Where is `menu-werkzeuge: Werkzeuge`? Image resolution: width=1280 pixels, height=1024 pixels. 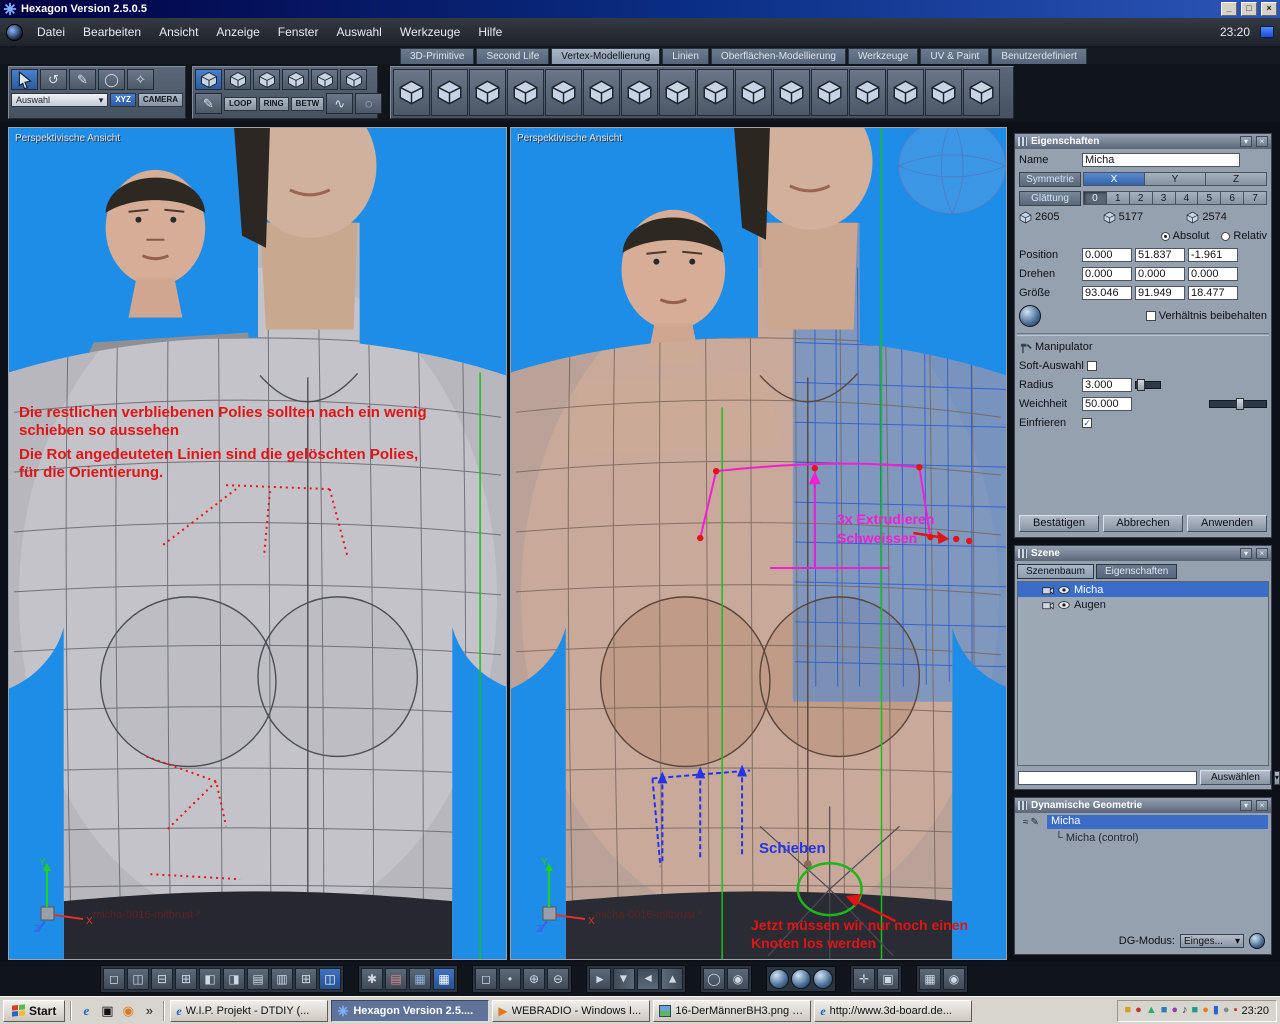 menu-werkzeuge: Werkzeuge is located at coordinates (430, 32).